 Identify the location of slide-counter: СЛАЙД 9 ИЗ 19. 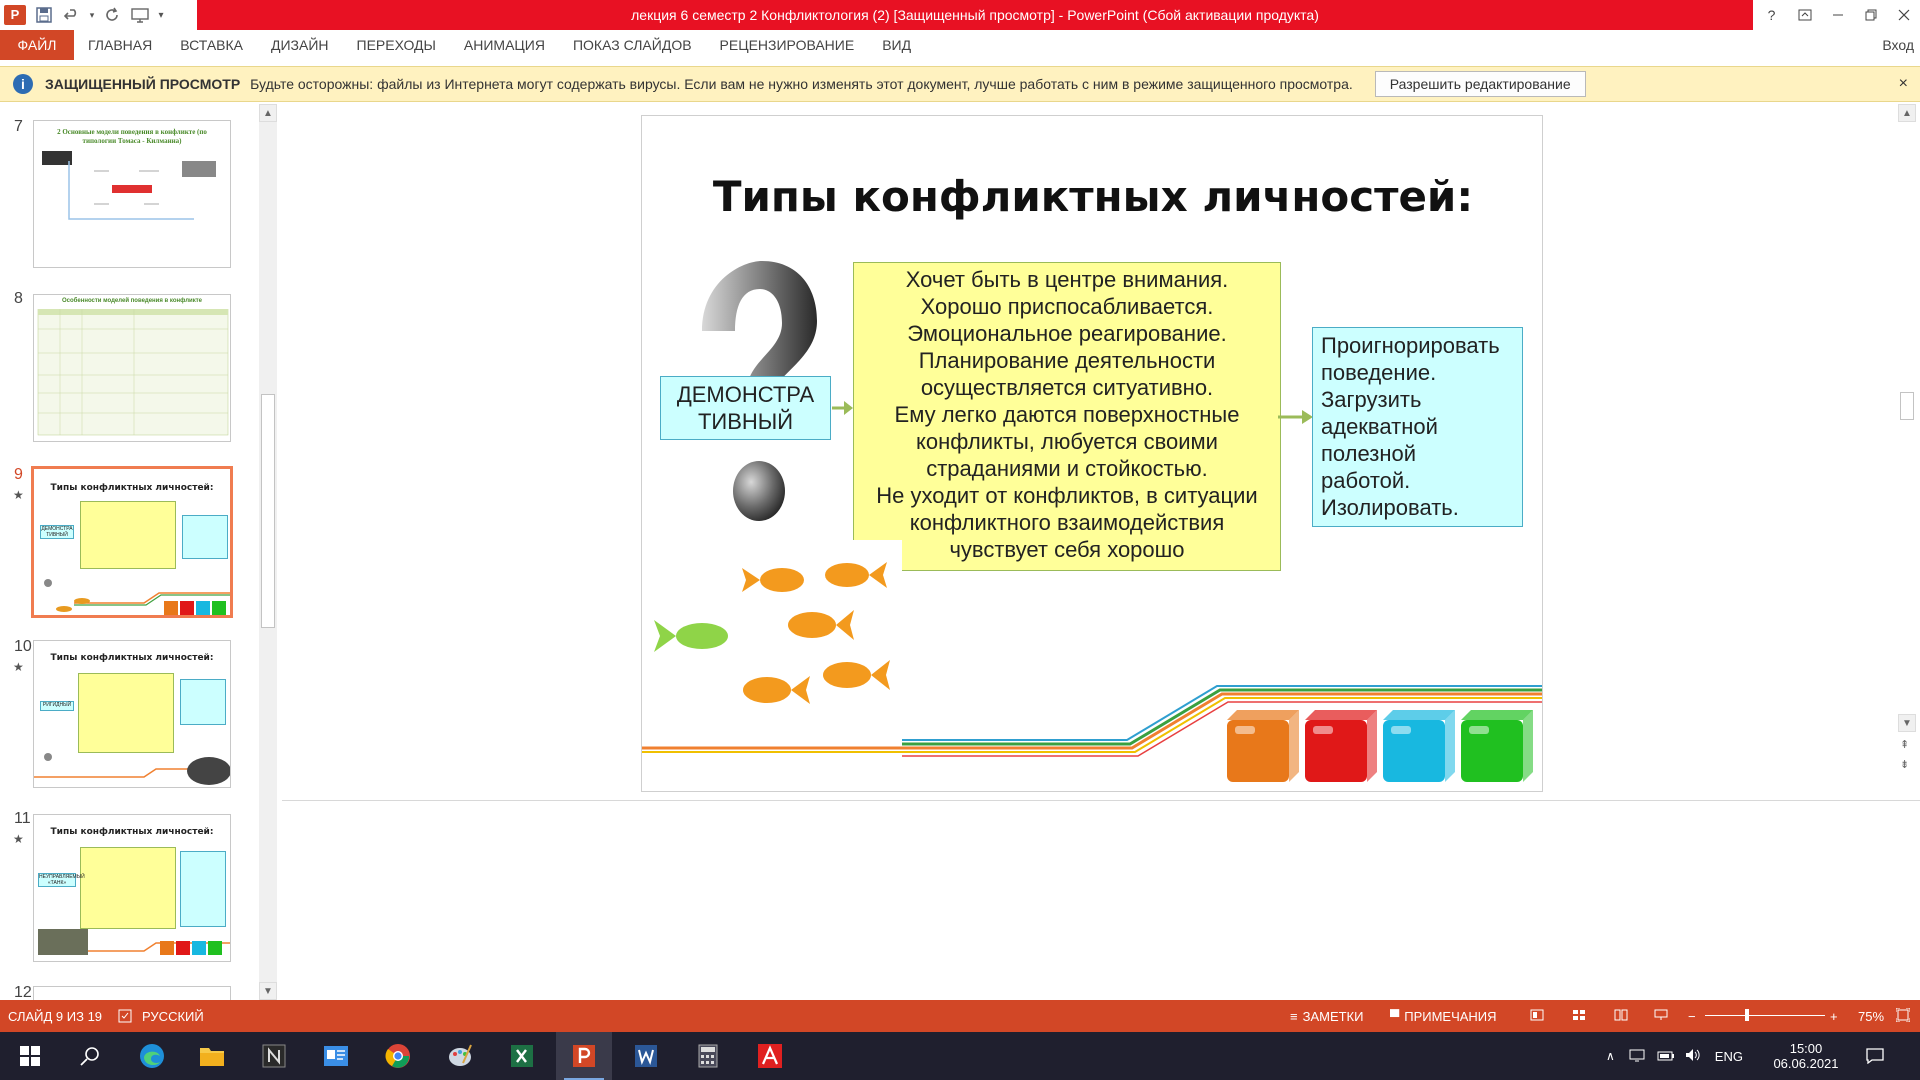
(55, 1016).